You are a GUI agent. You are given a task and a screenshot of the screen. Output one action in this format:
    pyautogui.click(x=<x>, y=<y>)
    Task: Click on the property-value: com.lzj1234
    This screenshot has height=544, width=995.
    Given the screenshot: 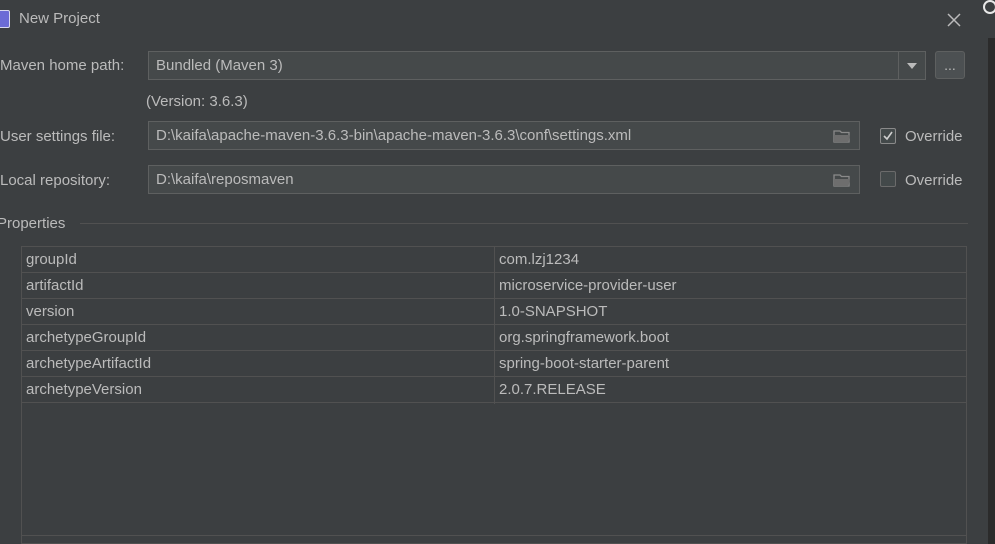 What is the action you would take?
    pyautogui.click(x=539, y=259)
    